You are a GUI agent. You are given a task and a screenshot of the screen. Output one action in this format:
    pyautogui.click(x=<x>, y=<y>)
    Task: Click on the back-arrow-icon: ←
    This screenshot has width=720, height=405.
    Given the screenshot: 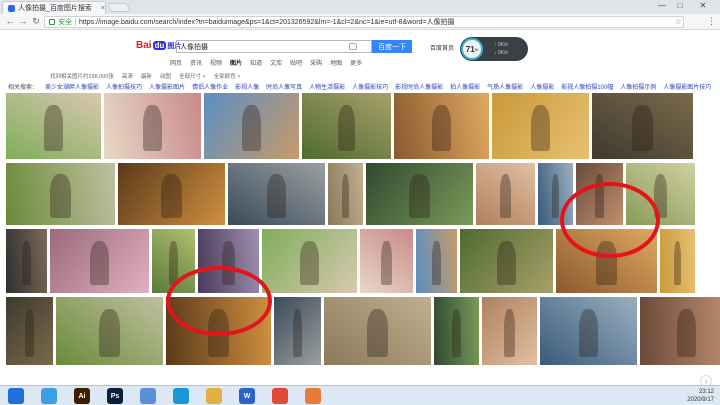 What is the action you would take?
    pyautogui.click(x=10, y=21)
    